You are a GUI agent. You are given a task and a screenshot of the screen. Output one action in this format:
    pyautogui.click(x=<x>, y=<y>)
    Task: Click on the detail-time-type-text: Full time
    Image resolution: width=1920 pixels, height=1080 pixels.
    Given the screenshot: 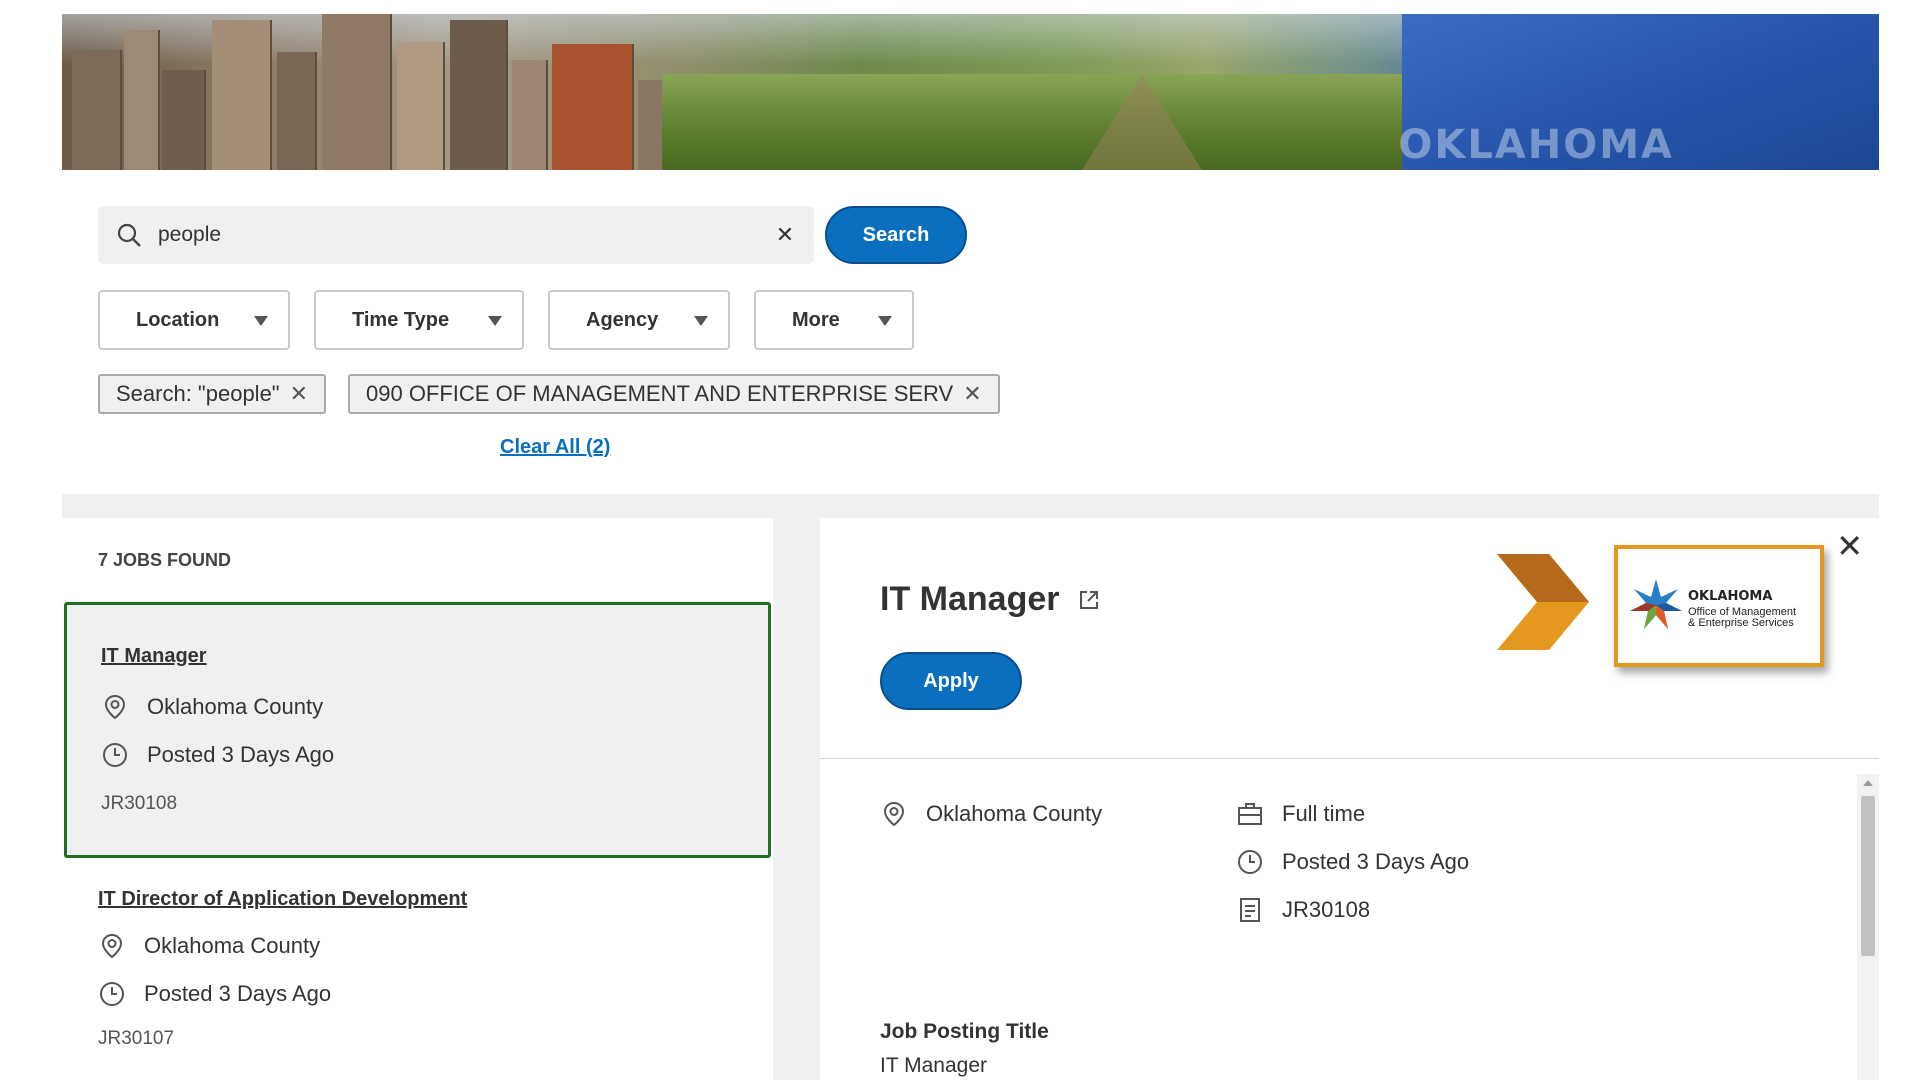 What is the action you would take?
    pyautogui.click(x=1324, y=813)
    